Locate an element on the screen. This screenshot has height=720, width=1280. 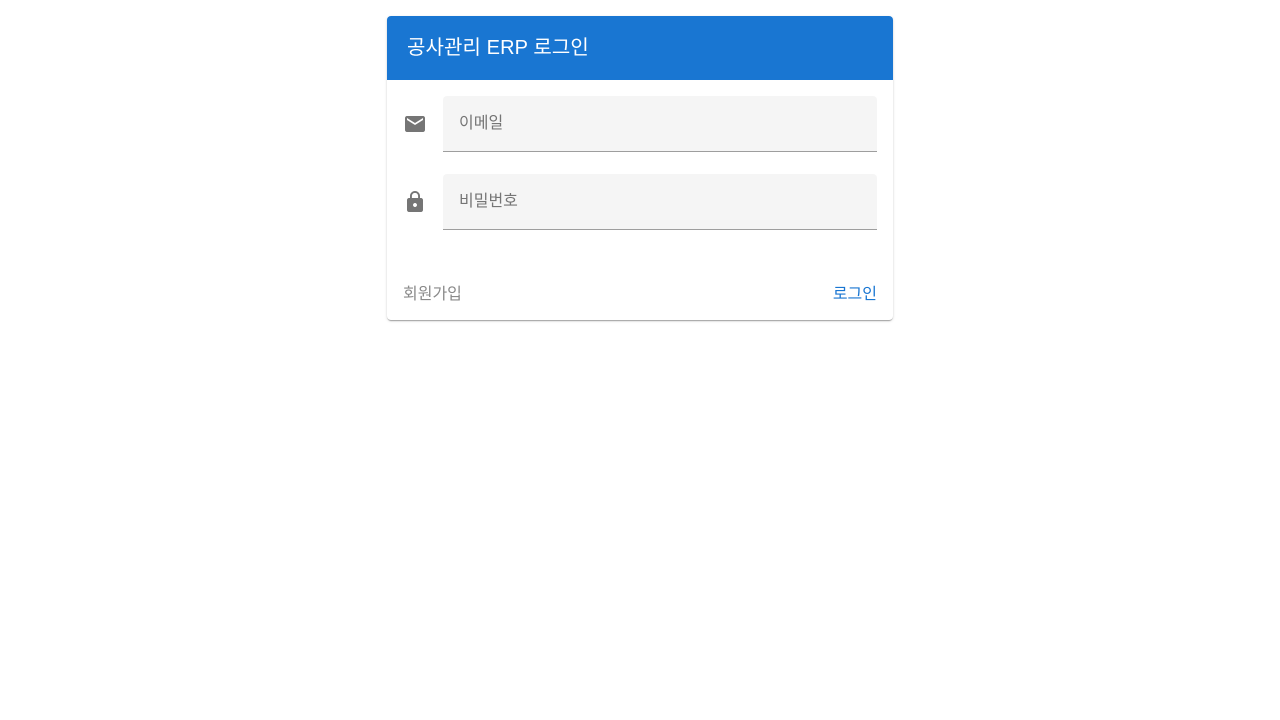
login-button: 로그인 is located at coordinates (855, 295).